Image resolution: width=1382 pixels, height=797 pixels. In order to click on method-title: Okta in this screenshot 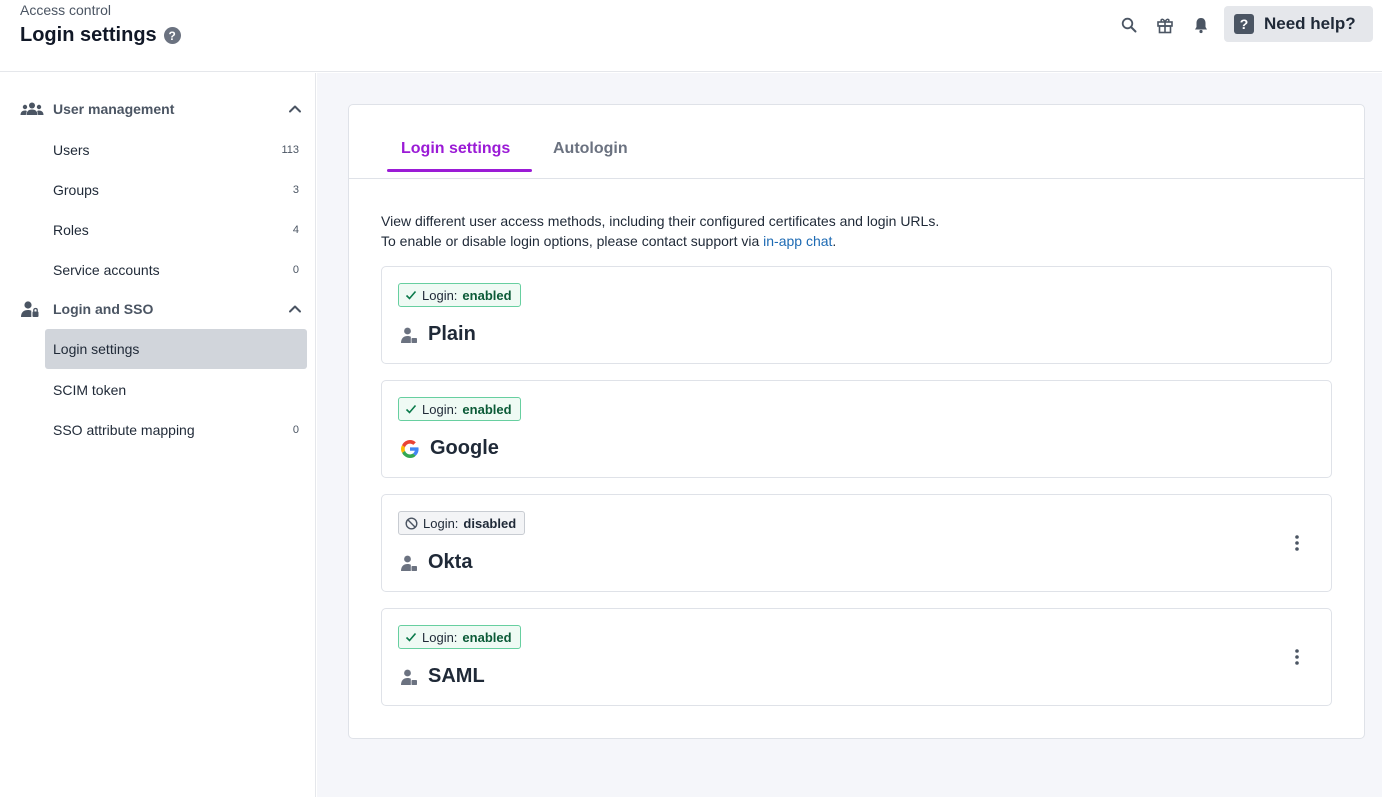, I will do `click(436, 562)`.